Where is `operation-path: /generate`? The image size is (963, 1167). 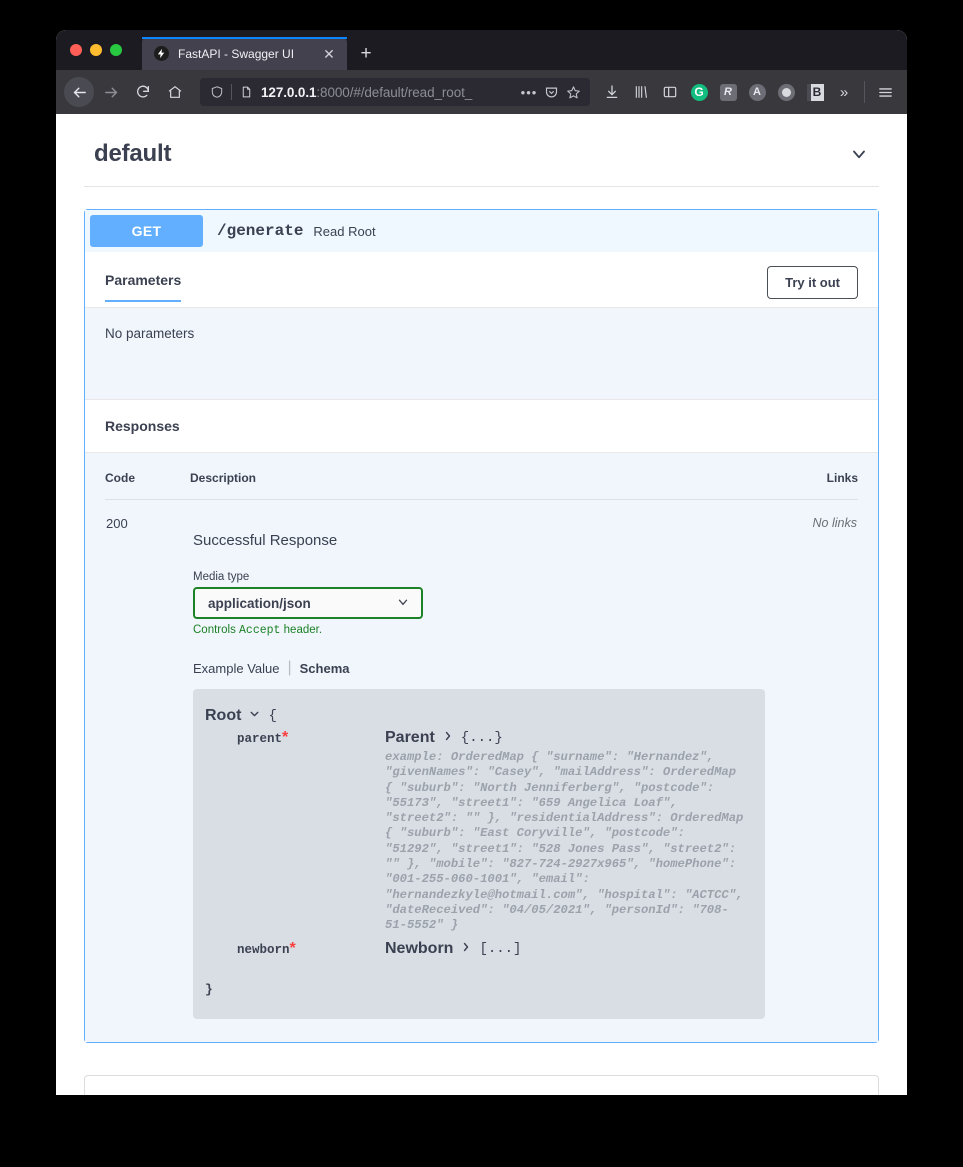 operation-path: /generate is located at coordinates (260, 231).